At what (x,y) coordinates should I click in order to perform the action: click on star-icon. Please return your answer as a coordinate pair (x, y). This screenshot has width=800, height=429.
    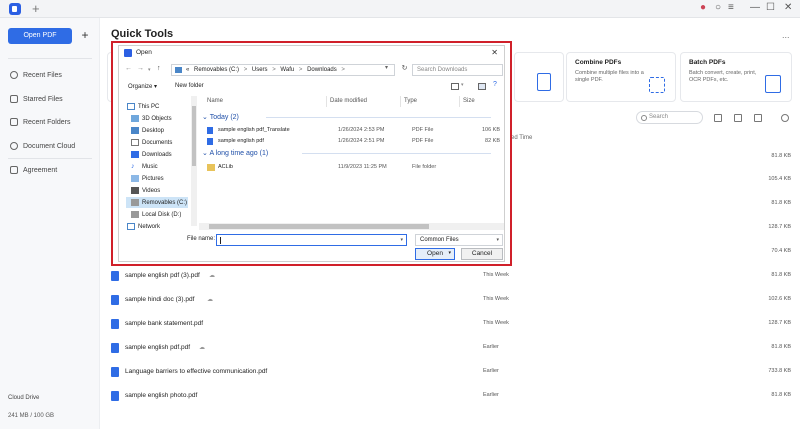
    Looking at the image, I should click on (14, 99).